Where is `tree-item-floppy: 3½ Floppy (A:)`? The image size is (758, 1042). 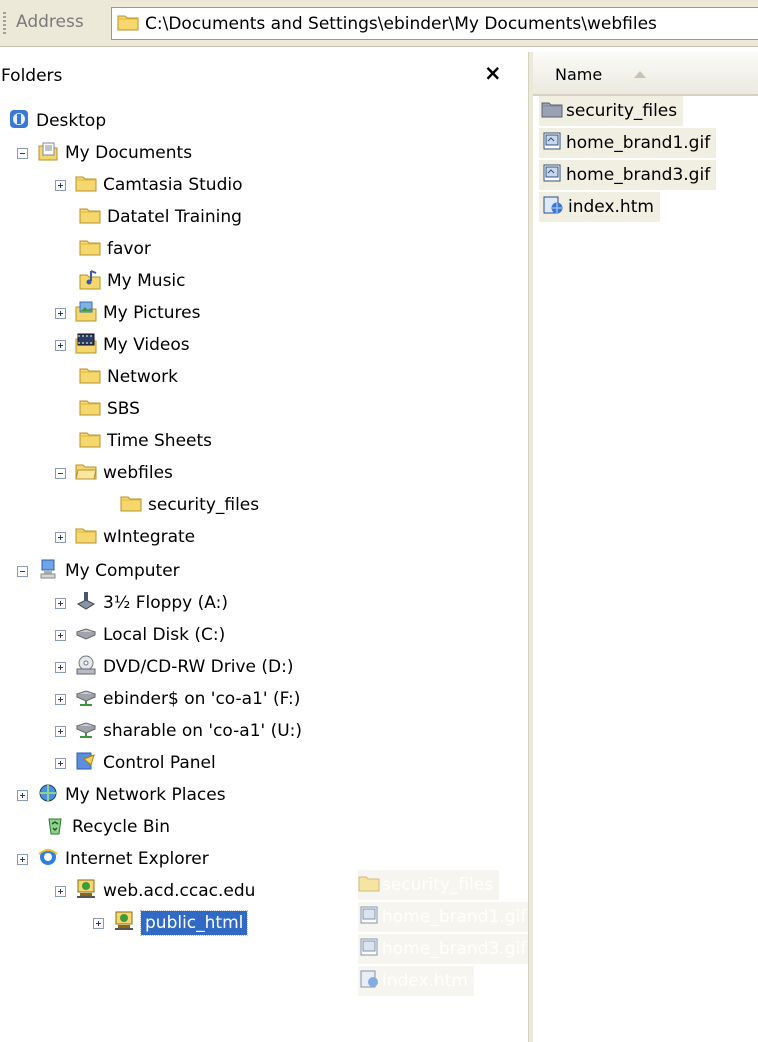
tree-item-floppy: 3½ Floppy (A:) is located at coordinates (141, 603).